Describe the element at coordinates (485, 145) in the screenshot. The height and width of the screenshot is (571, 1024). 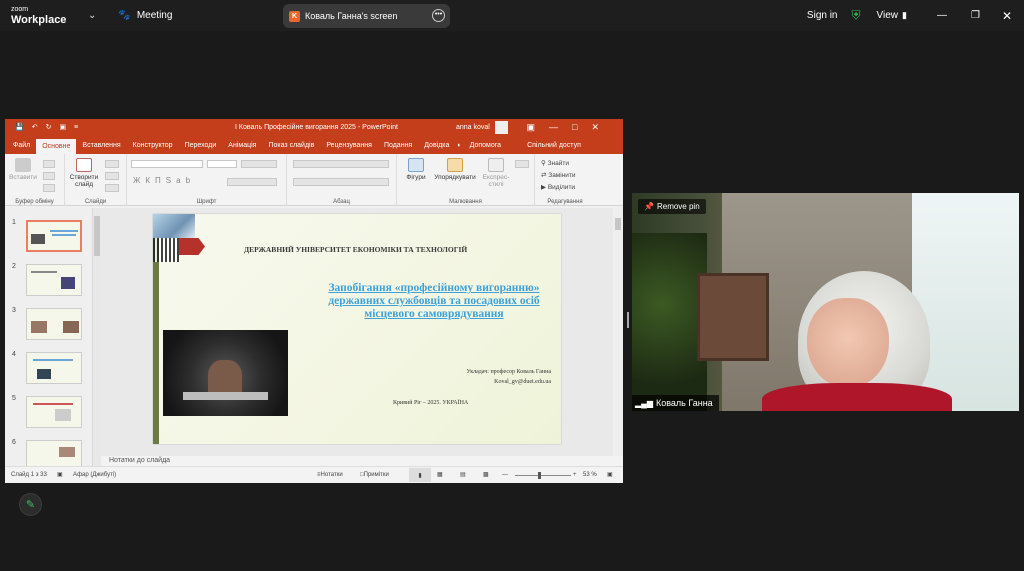
I see `tab-assist: Допомога` at that location.